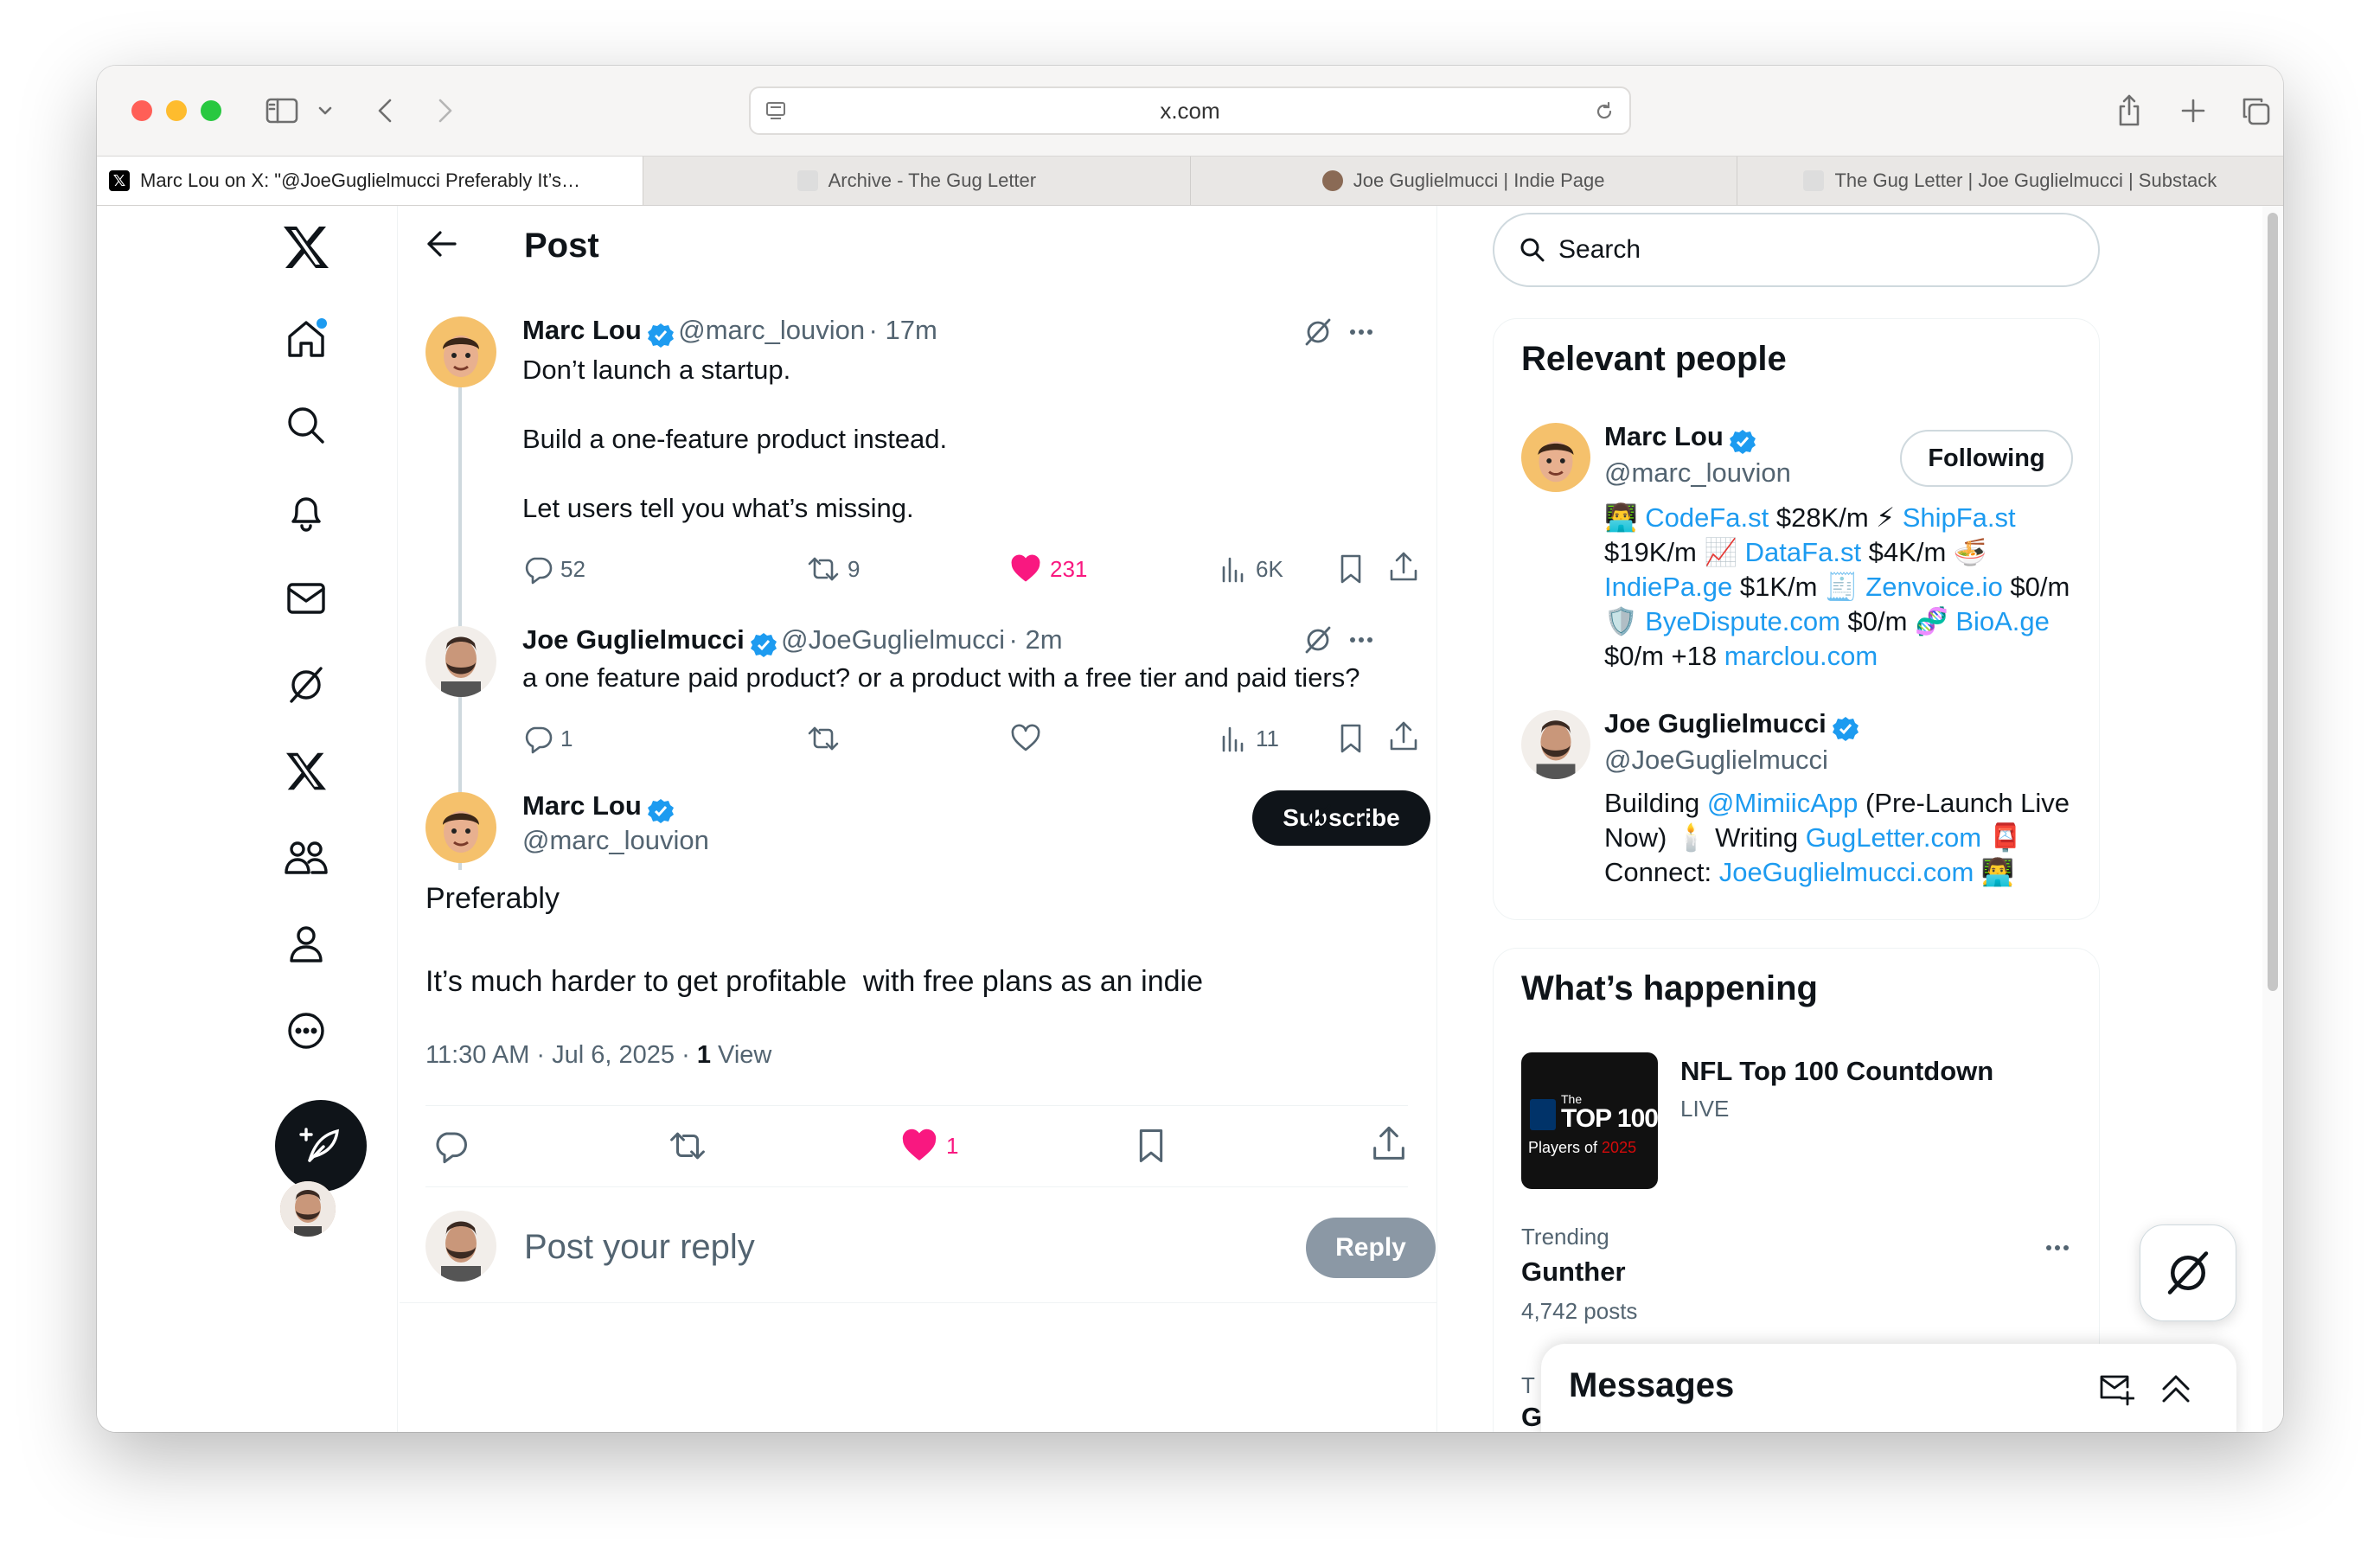 This screenshot has height=1560, width=2380. What do you see at coordinates (554, 569) in the screenshot?
I see `reply-button: 52` at bounding box center [554, 569].